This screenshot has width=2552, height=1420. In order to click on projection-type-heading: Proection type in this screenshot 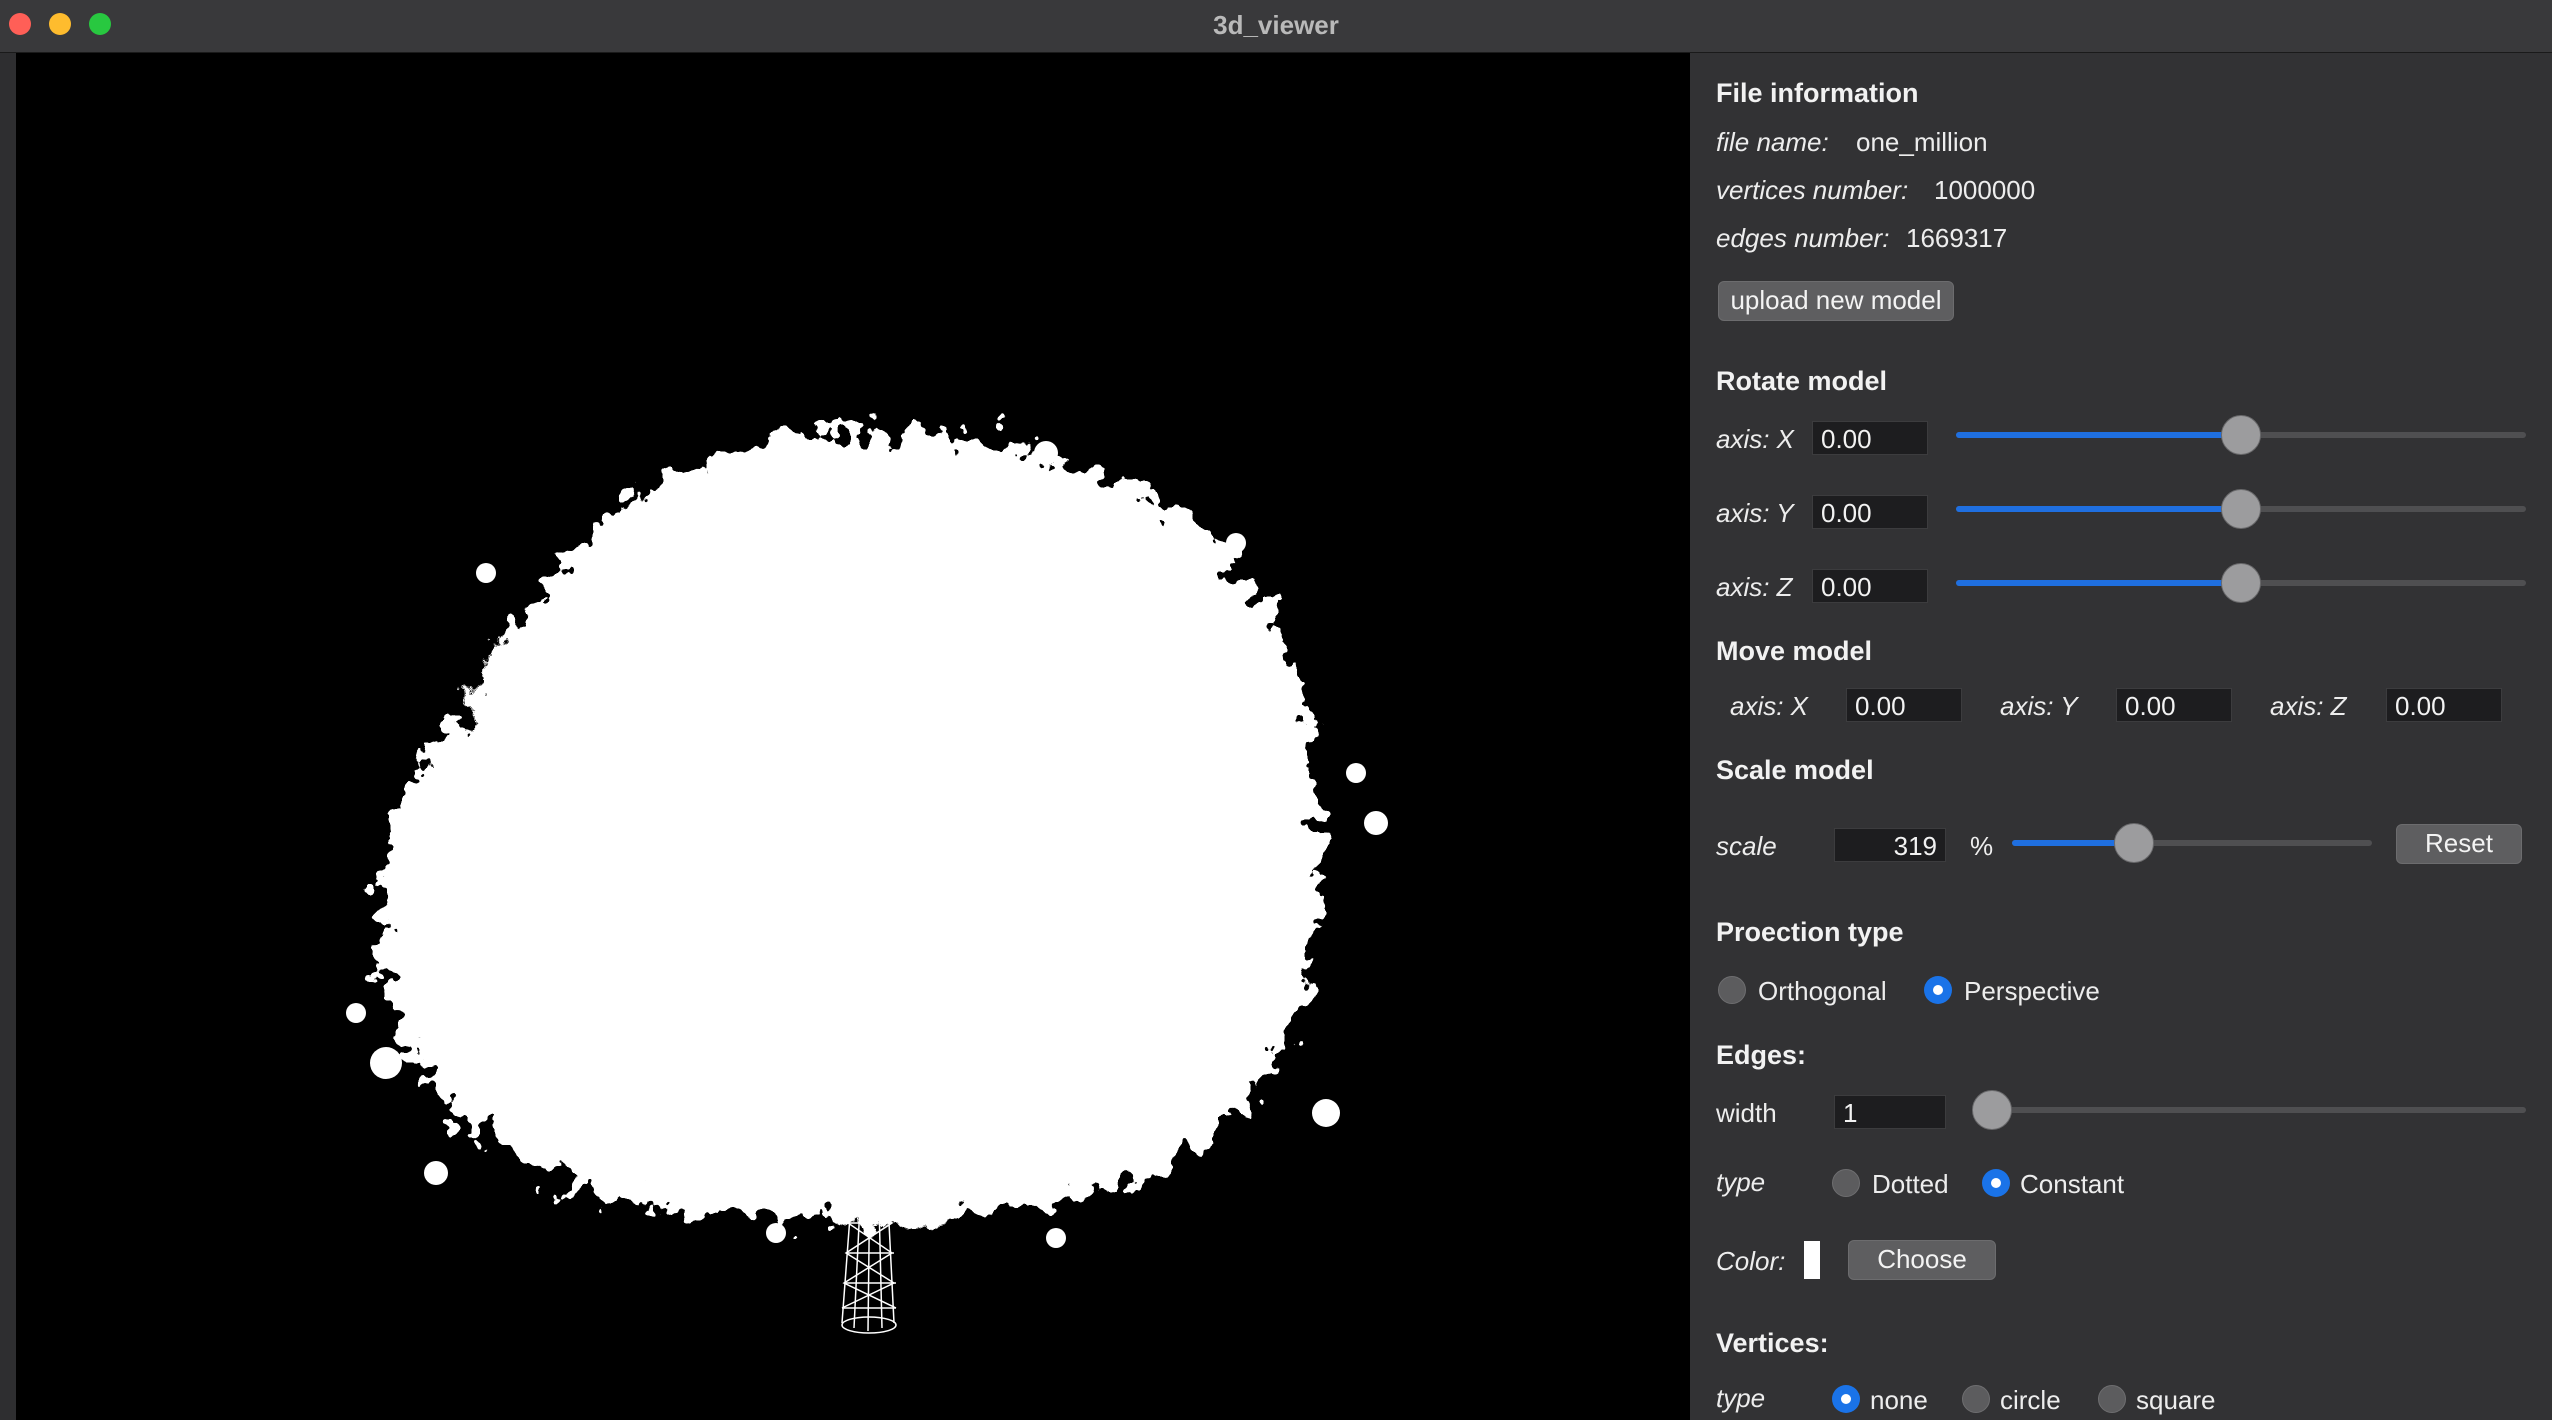, I will do `click(1810, 932)`.